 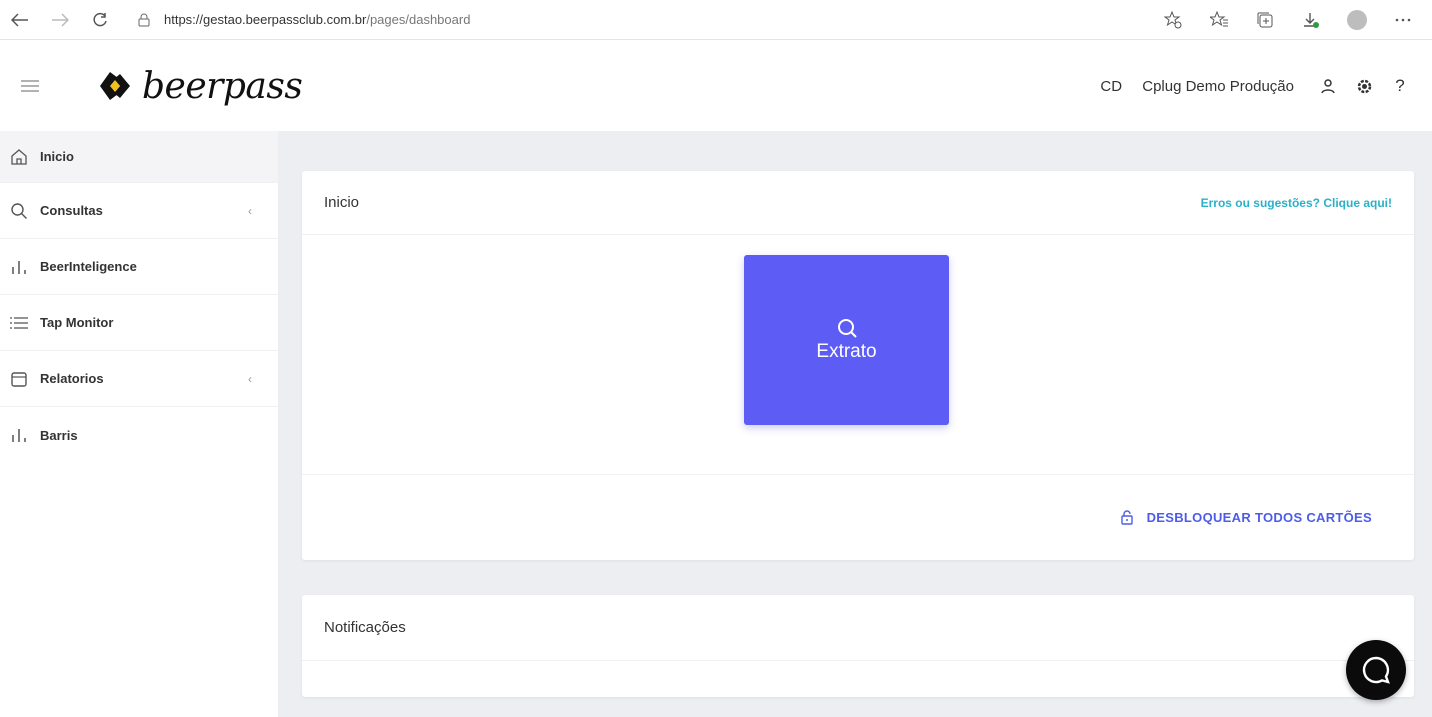 I want to click on extrato-button: Extrato, so click(x=846, y=340).